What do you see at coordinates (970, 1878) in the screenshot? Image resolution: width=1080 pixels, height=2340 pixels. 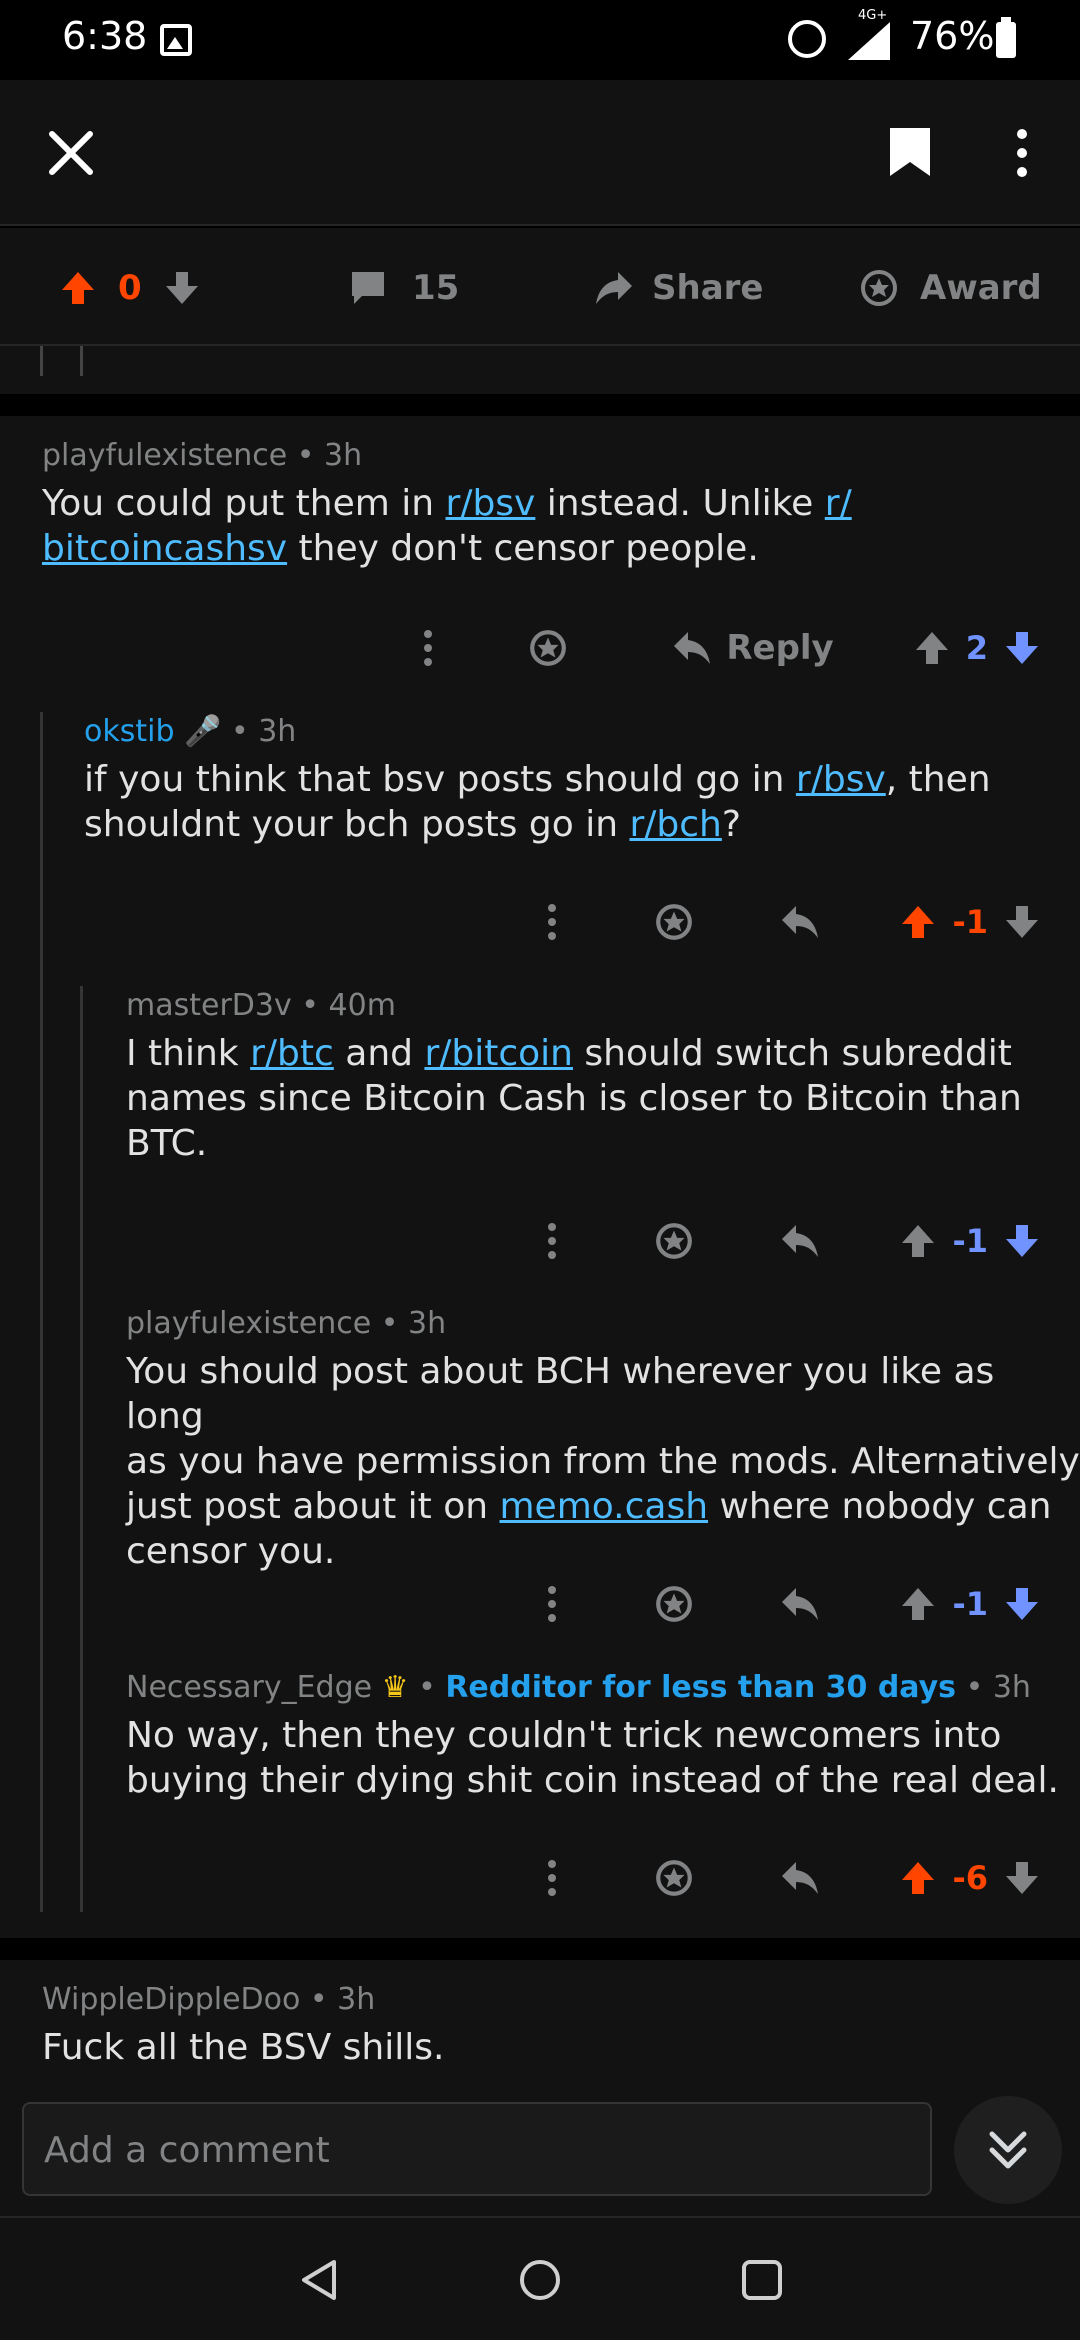 I see `comment-score: -6` at bounding box center [970, 1878].